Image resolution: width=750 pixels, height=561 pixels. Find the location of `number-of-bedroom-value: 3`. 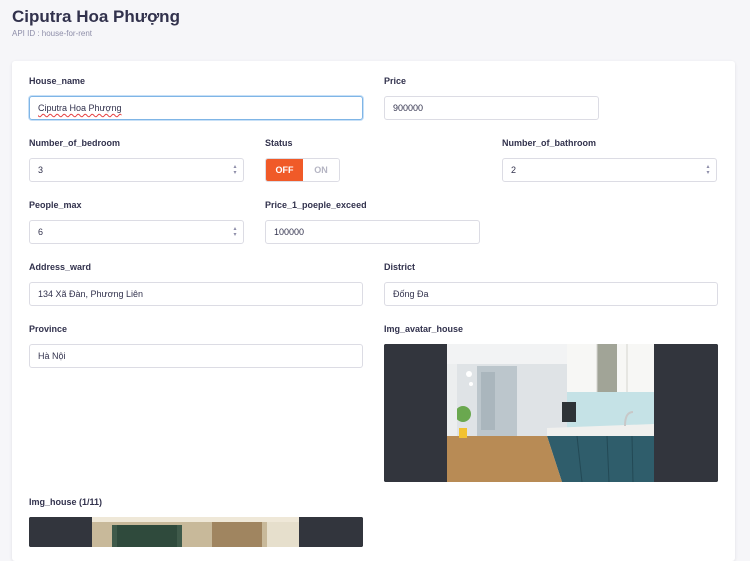

number-of-bedroom-value: 3 is located at coordinates (41, 170).